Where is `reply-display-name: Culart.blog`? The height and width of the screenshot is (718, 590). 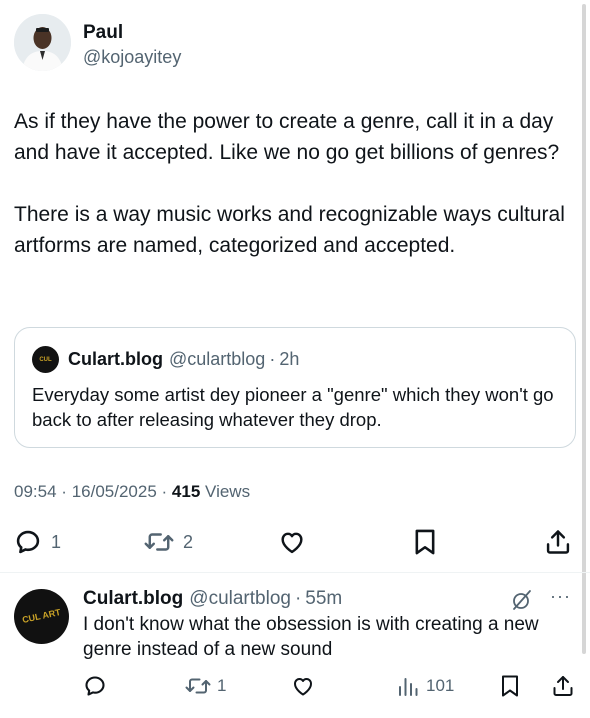 reply-display-name: Culart.blog is located at coordinates (133, 599).